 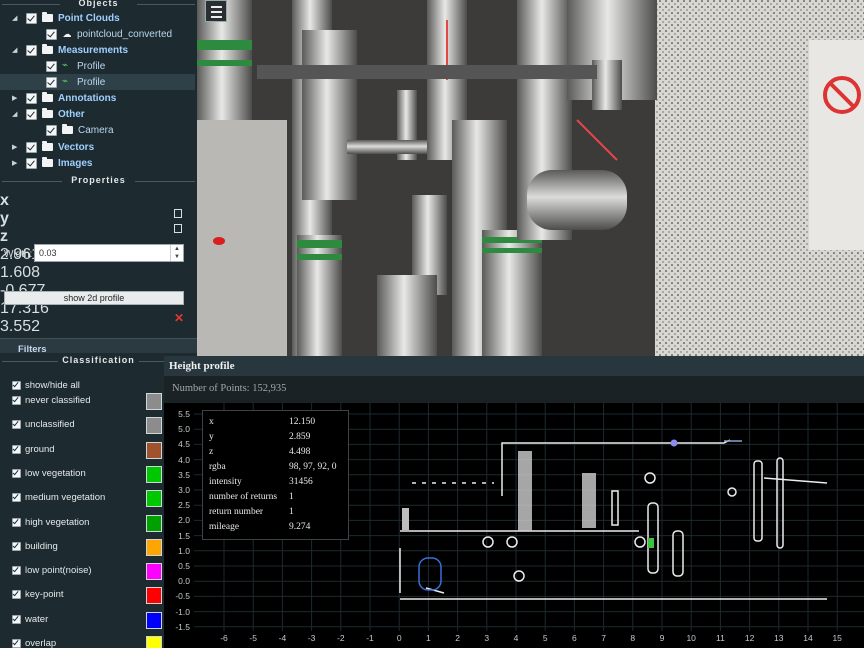 What do you see at coordinates (98, 4) in the screenshot?
I see `objects-section-title: Objects` at bounding box center [98, 4].